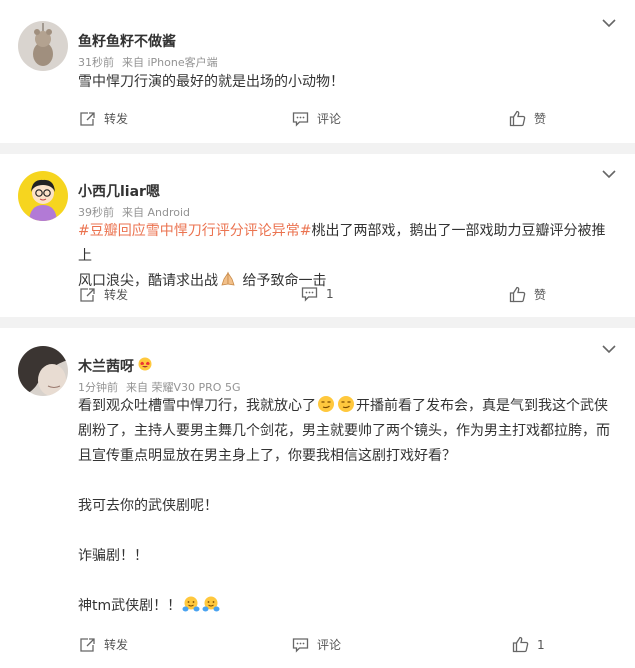 This screenshot has width=635, height=668. I want to click on pray-emoji-icon, so click(228, 278).